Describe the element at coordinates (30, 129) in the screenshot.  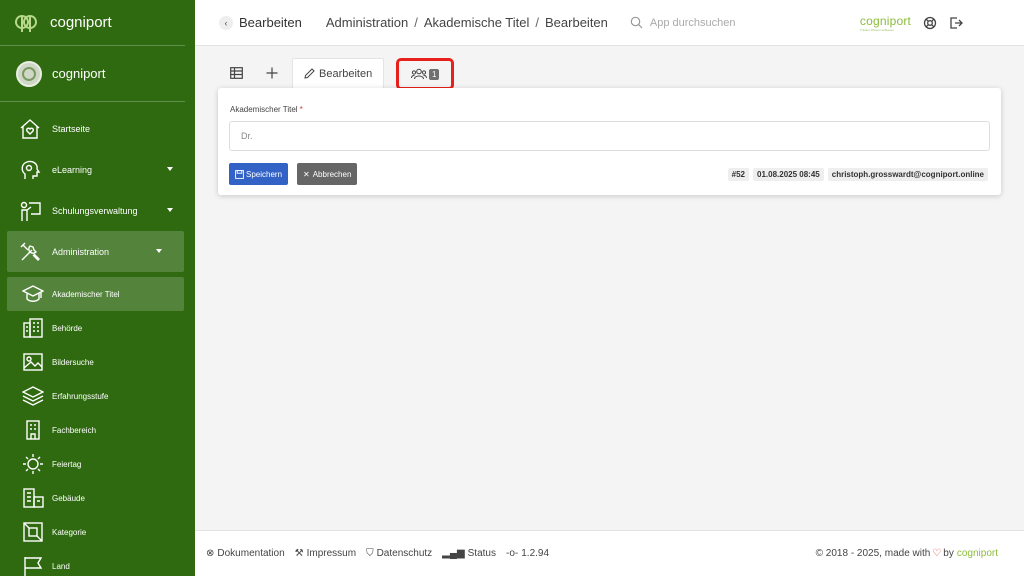
I see `home-heart-icon` at that location.